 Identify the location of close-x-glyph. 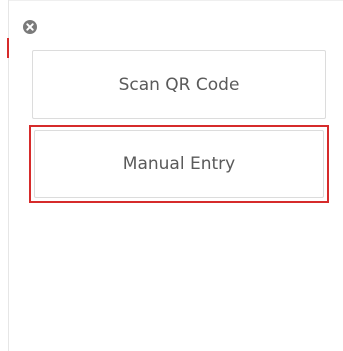
(30, 27).